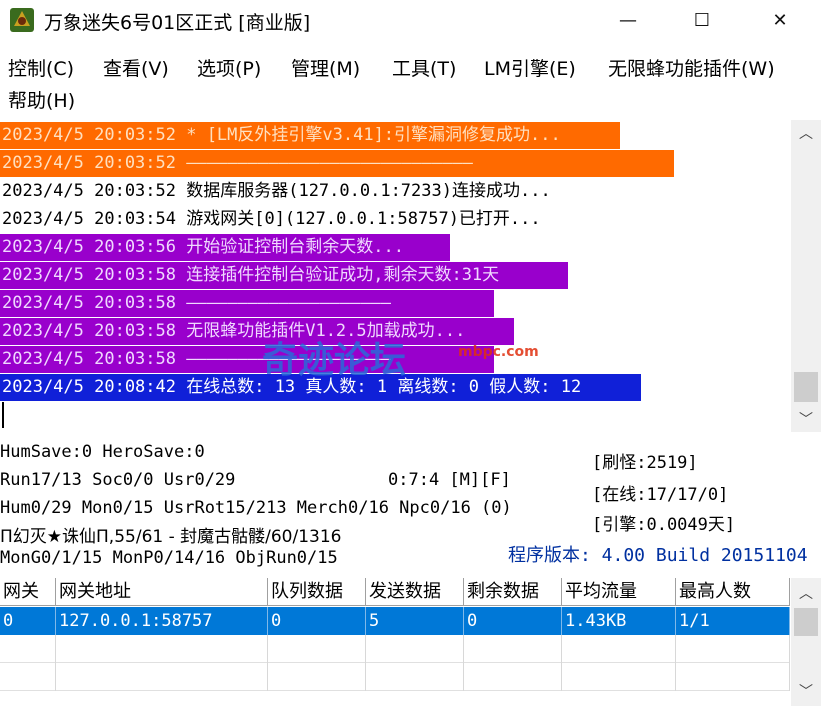 The height and width of the screenshot is (706, 821). Describe the element at coordinates (513, 592) in the screenshot. I see `col-remaining-data: 剩余数据` at that location.